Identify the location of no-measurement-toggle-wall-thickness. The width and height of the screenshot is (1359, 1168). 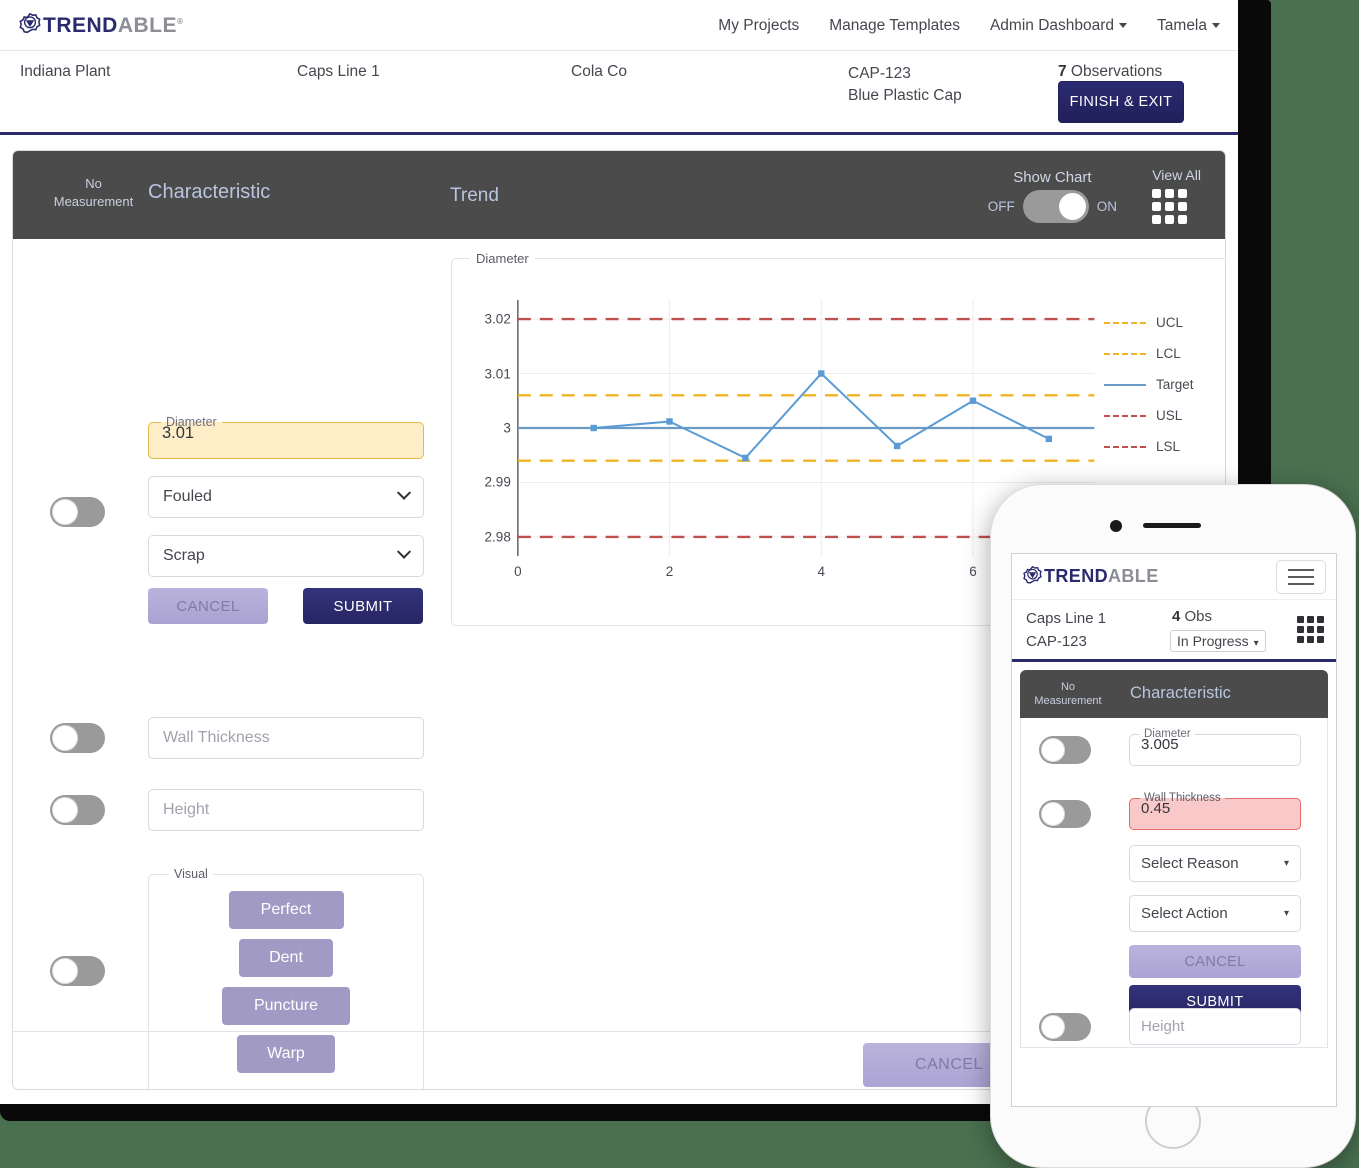
(77, 738).